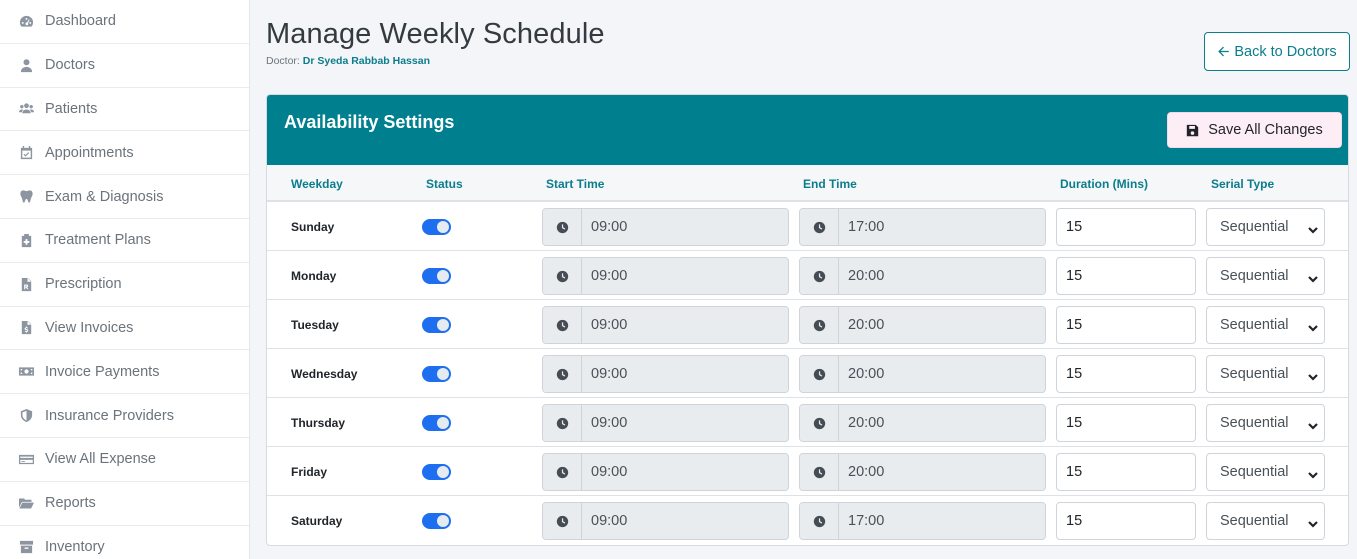 The image size is (1357, 559). Describe the element at coordinates (70, 503) in the screenshot. I see `sidebar-item-label: Reports` at that location.